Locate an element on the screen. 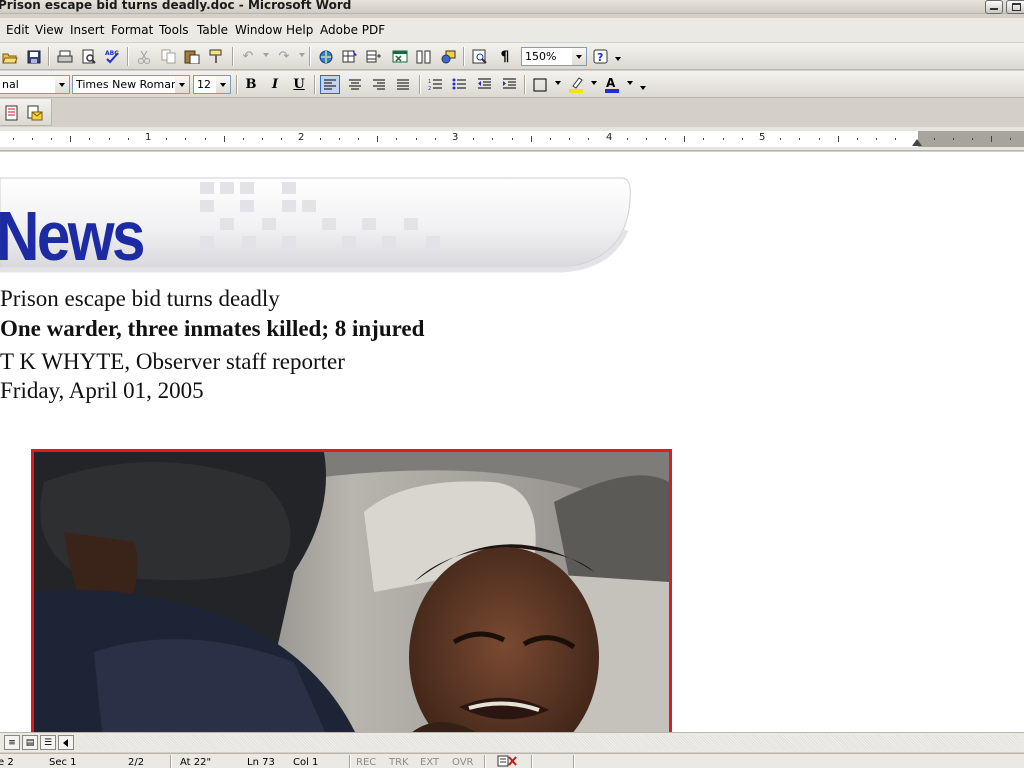 Image resolution: width=1024 pixels, height=768 pixels. convert-and-email-button is located at coordinates (35, 112).